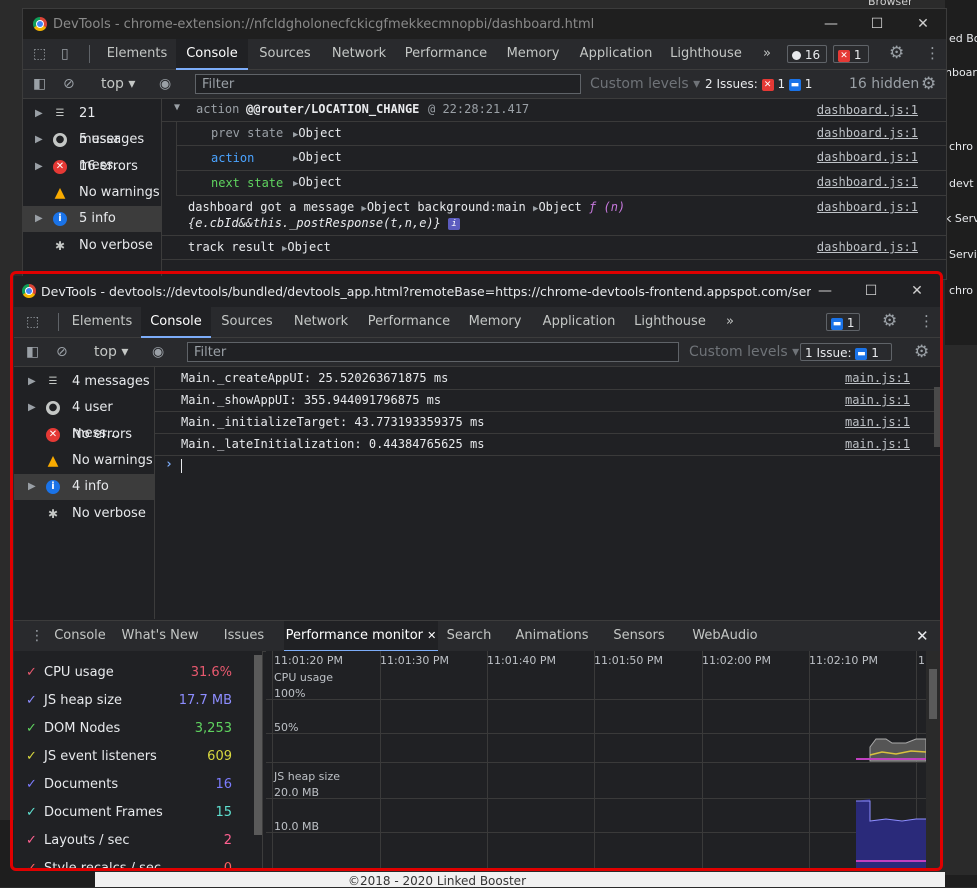  What do you see at coordinates (84, 487) in the screenshot?
I see `sidebar-item-info: ▶ i 4 info` at bounding box center [84, 487].